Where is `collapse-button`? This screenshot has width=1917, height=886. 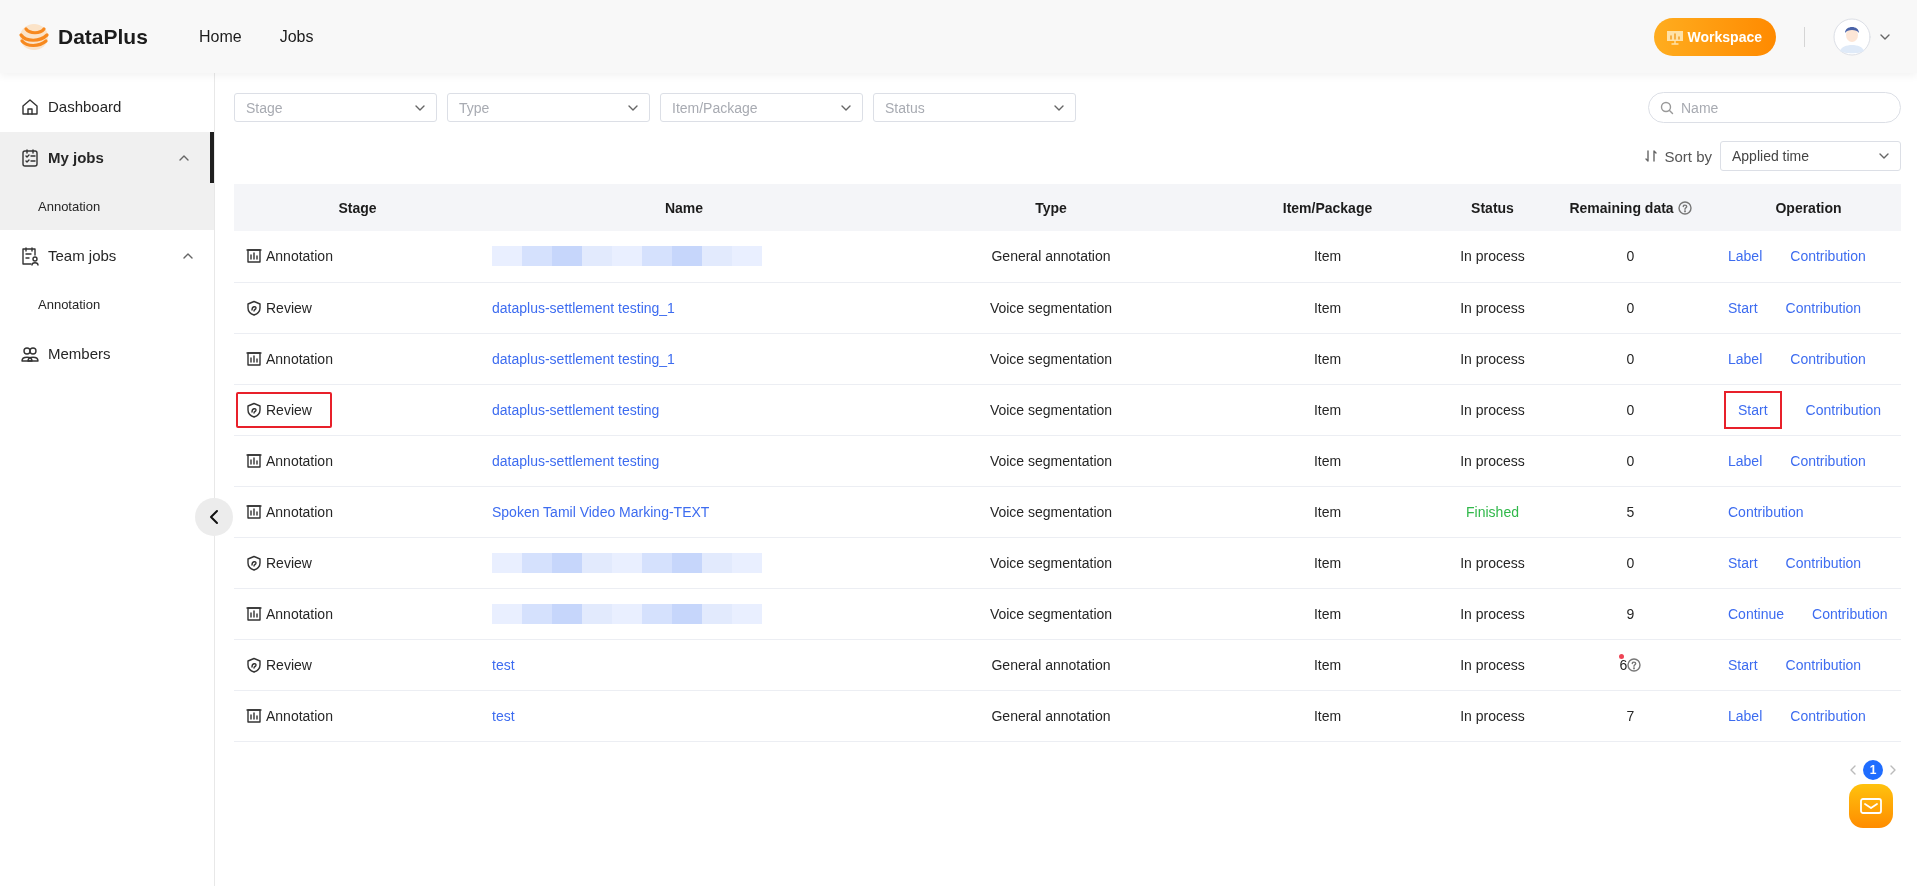 collapse-button is located at coordinates (214, 517).